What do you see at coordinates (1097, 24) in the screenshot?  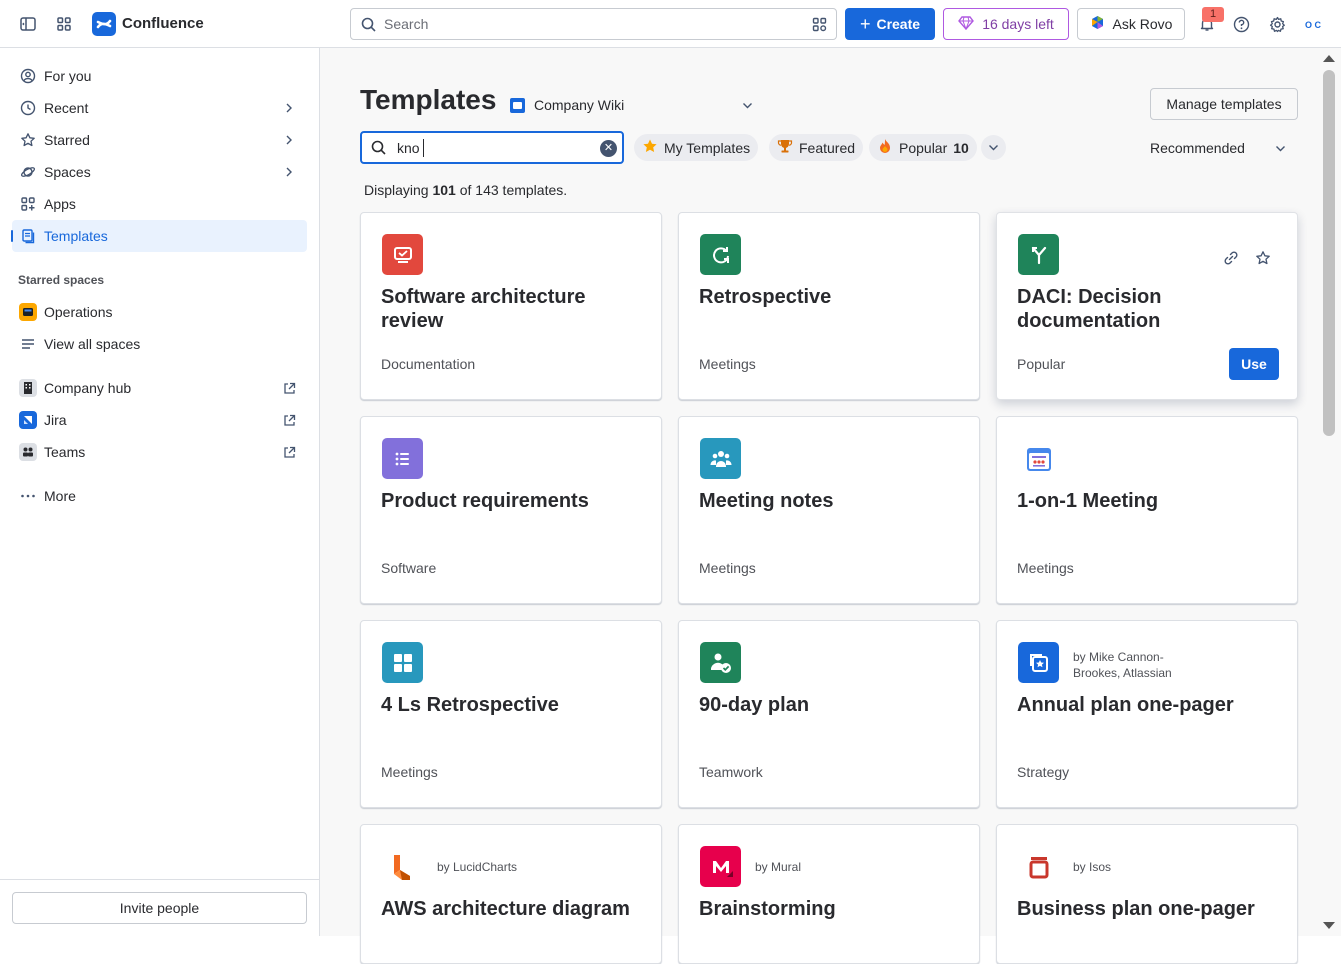 I see `rovo-icon` at bounding box center [1097, 24].